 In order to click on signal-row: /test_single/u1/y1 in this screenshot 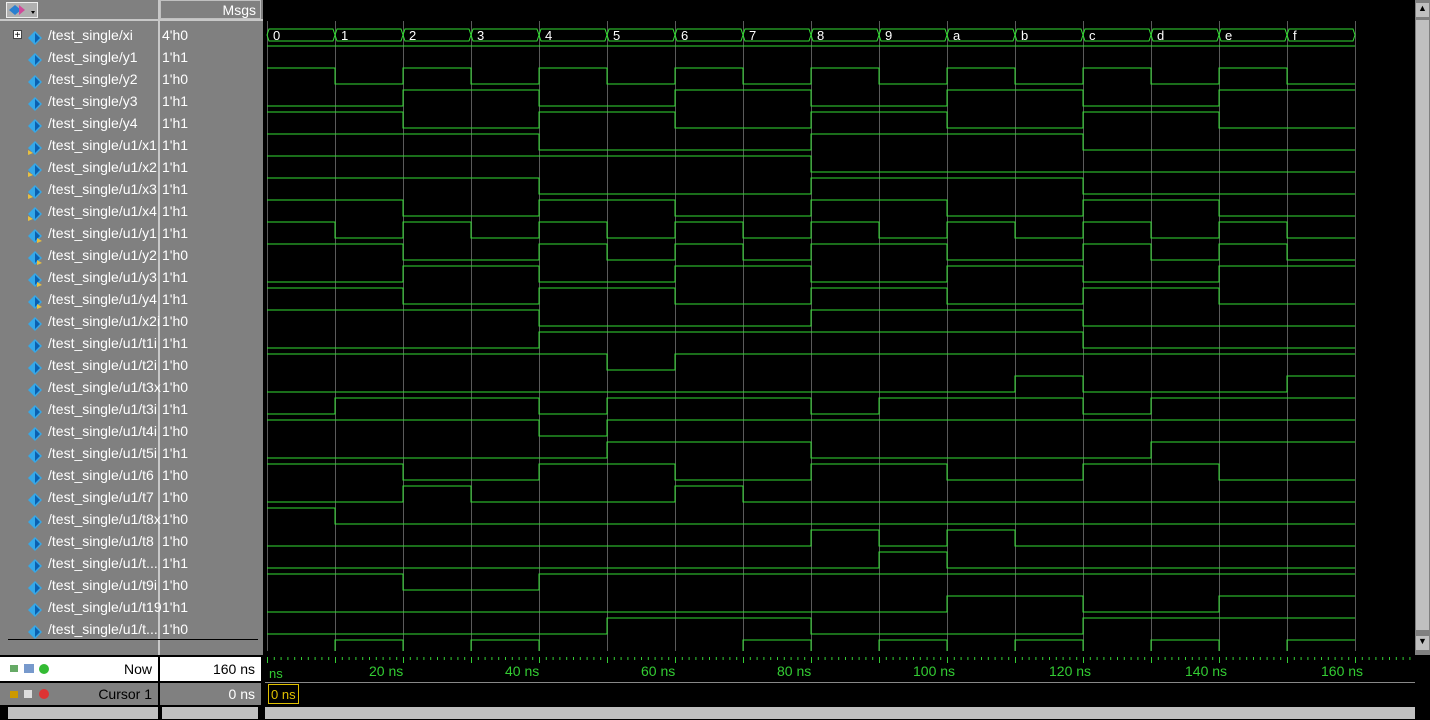, I will do `click(83, 233)`.